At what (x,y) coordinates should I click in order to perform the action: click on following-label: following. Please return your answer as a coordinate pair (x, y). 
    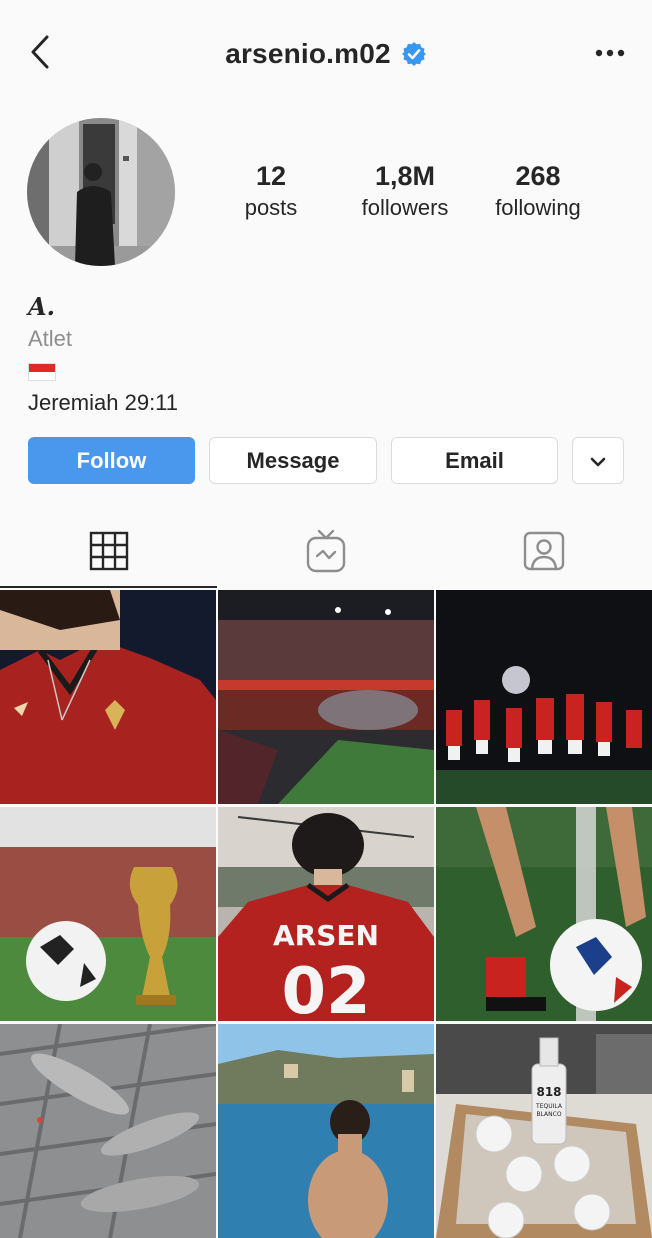
    Looking at the image, I should click on (538, 207).